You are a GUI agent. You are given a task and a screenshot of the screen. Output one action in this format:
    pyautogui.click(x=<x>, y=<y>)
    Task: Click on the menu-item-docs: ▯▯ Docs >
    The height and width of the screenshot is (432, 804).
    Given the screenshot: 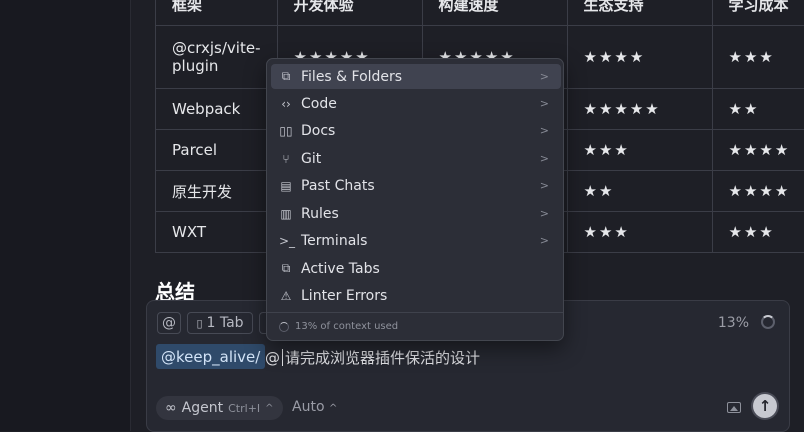 What is the action you would take?
    pyautogui.click(x=416, y=130)
    